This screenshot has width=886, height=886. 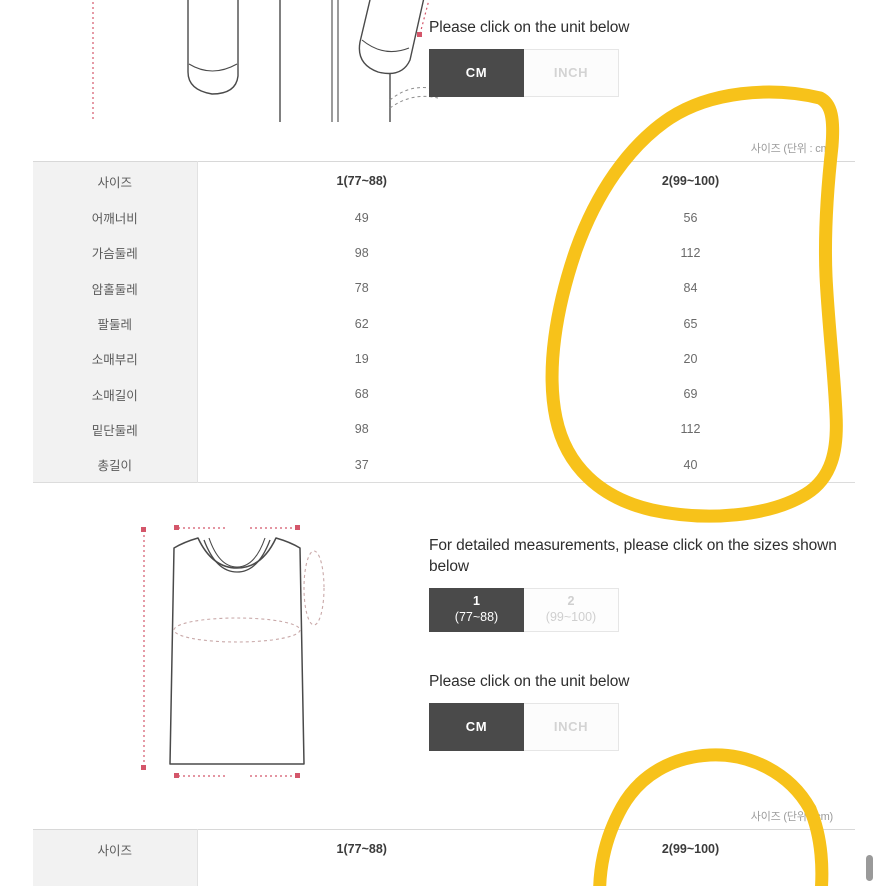 I want to click on row-label: 팔둘레, so click(x=115, y=323).